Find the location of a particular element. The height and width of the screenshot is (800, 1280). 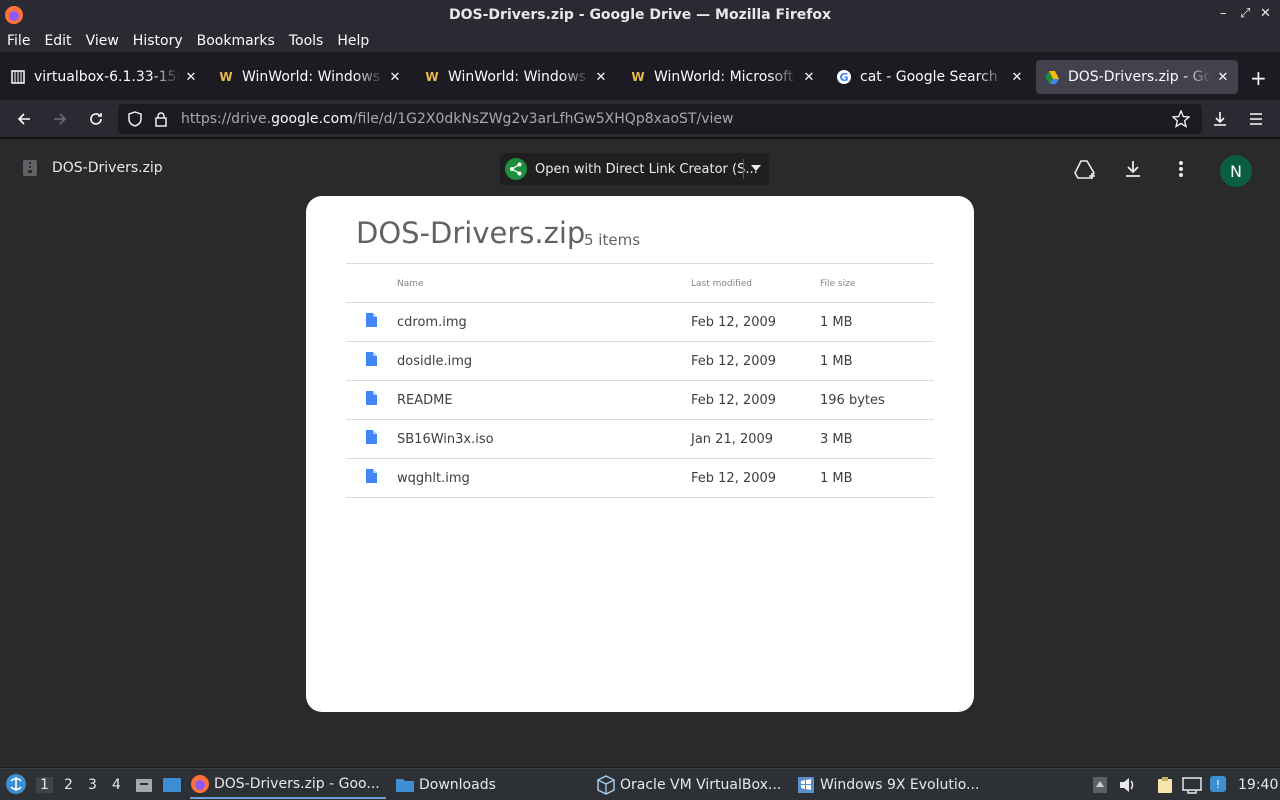

shield-icon is located at coordinates (135, 119).